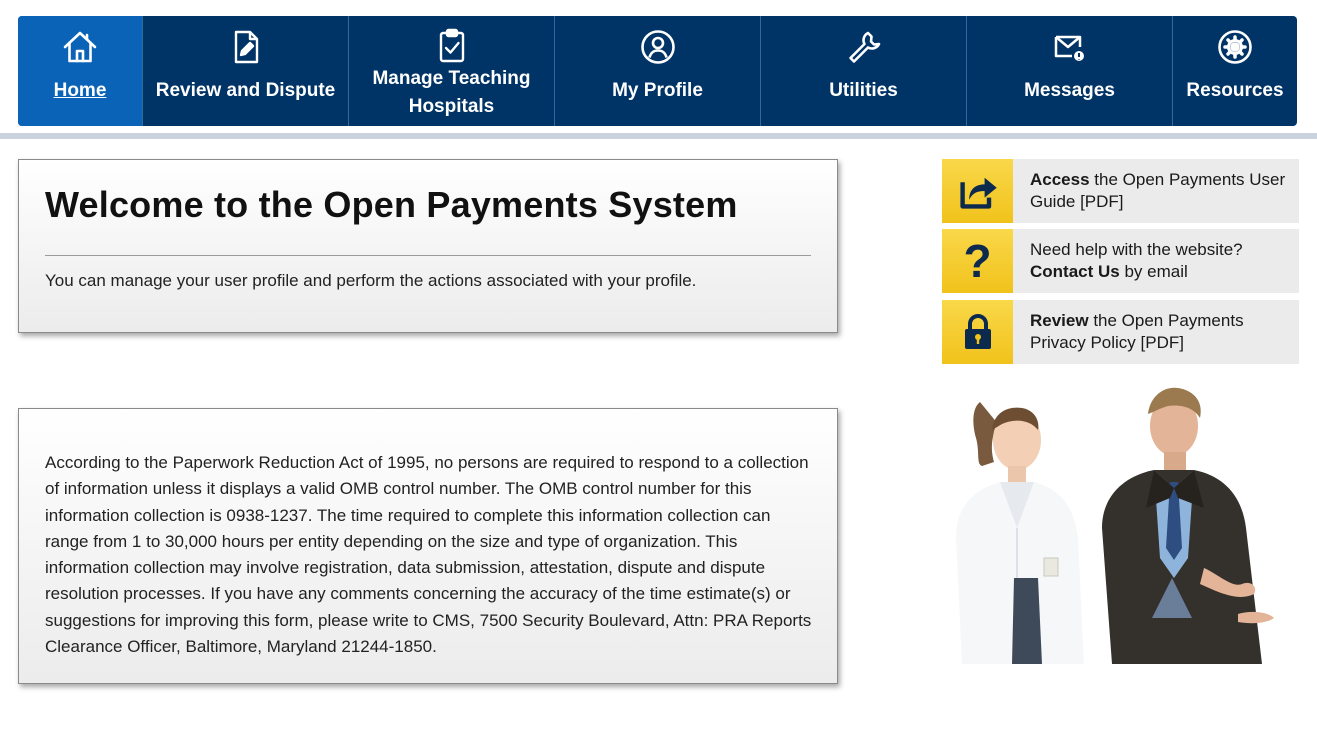  I want to click on nav-divider, so click(658, 136).